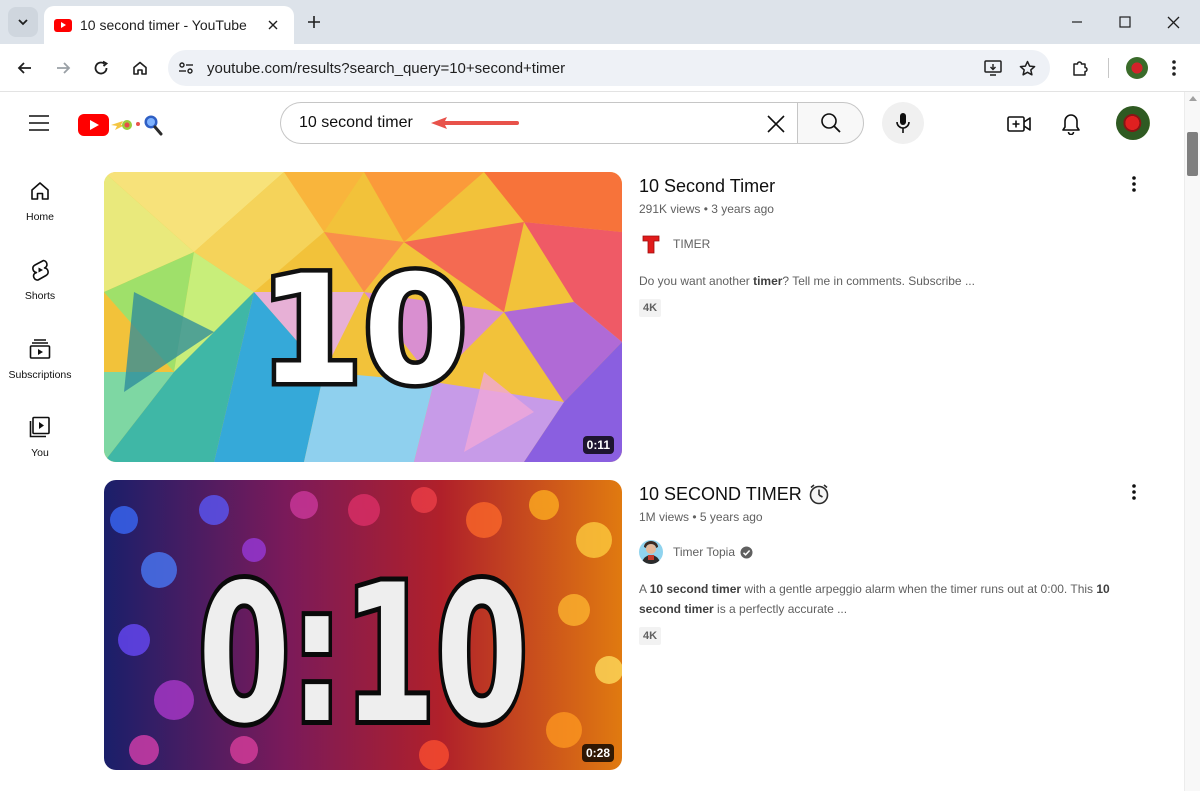  Describe the element at coordinates (475, 123) in the screenshot. I see `annotation-arrow` at that location.